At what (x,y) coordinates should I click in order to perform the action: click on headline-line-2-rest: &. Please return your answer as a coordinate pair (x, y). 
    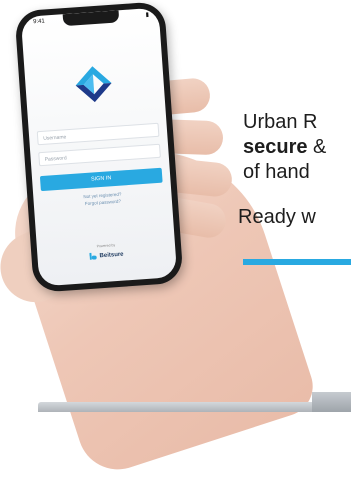
    Looking at the image, I should click on (317, 147).